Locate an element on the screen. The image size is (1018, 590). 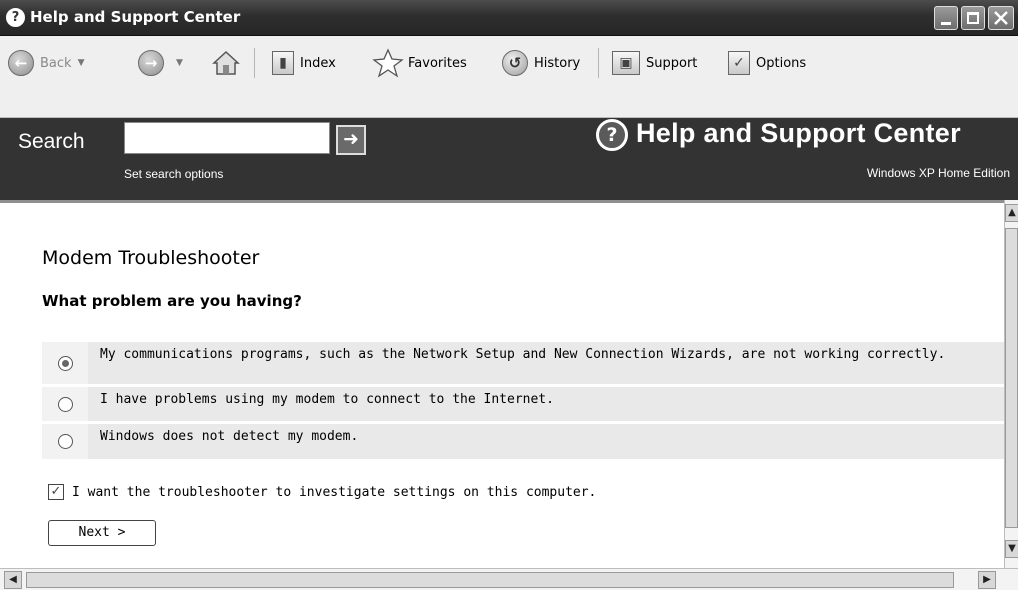
index-label: Index is located at coordinates (318, 63).